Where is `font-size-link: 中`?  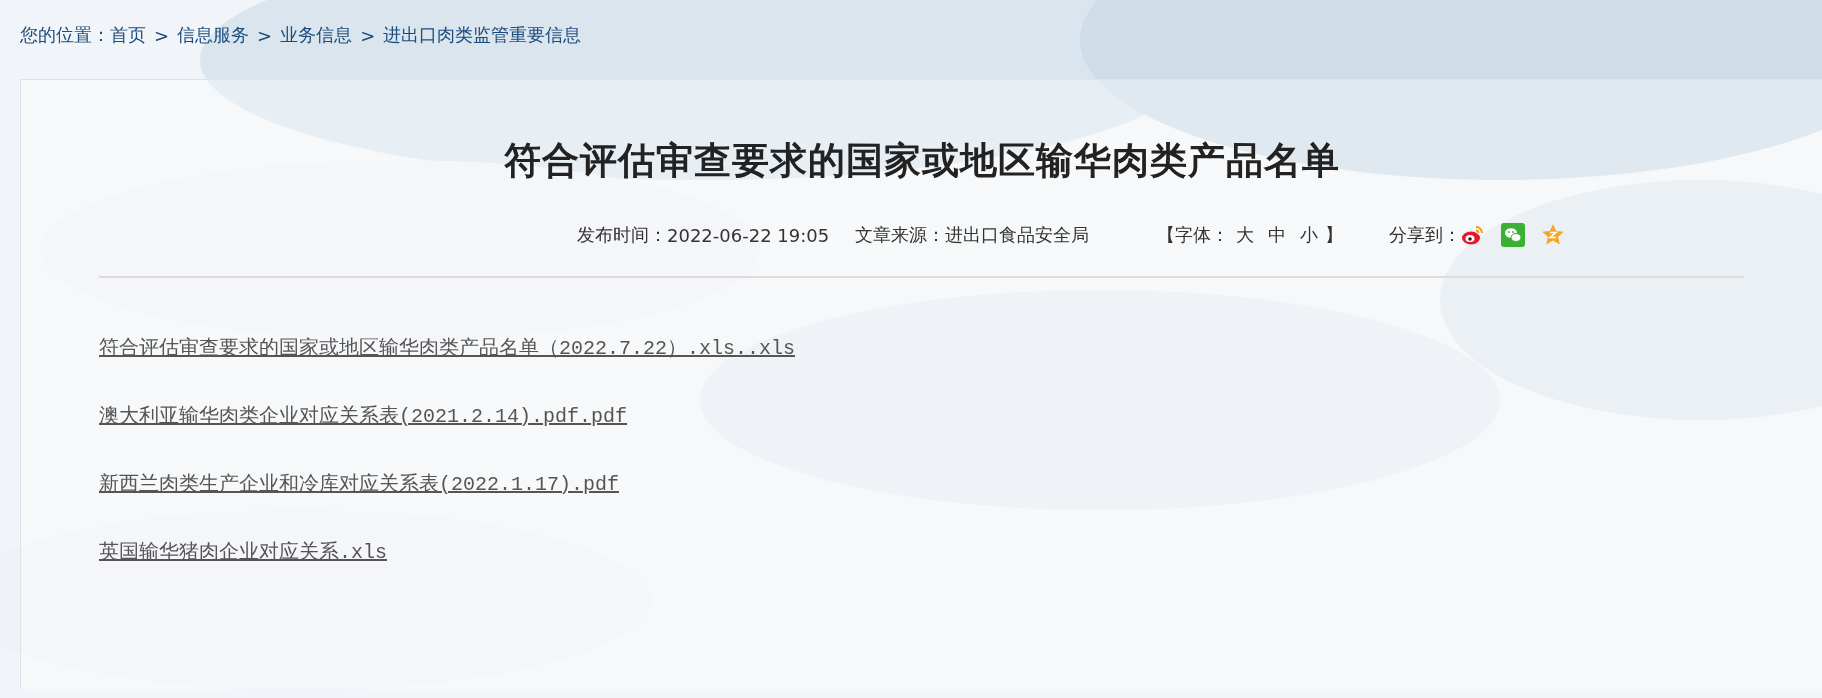
font-size-link: 中 is located at coordinates (1277, 235).